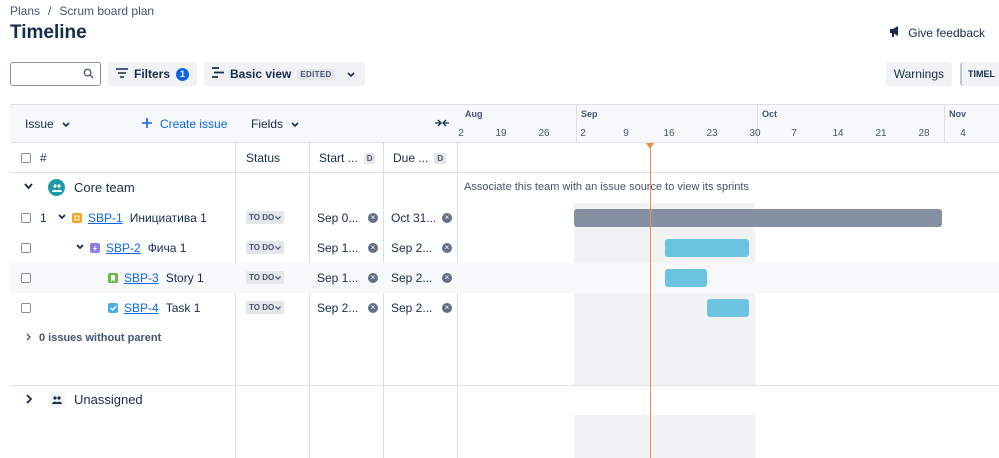 The width and height of the screenshot is (999, 458). Describe the element at coordinates (183, 308) in the screenshot. I see `issue-summary: Task 1` at that location.